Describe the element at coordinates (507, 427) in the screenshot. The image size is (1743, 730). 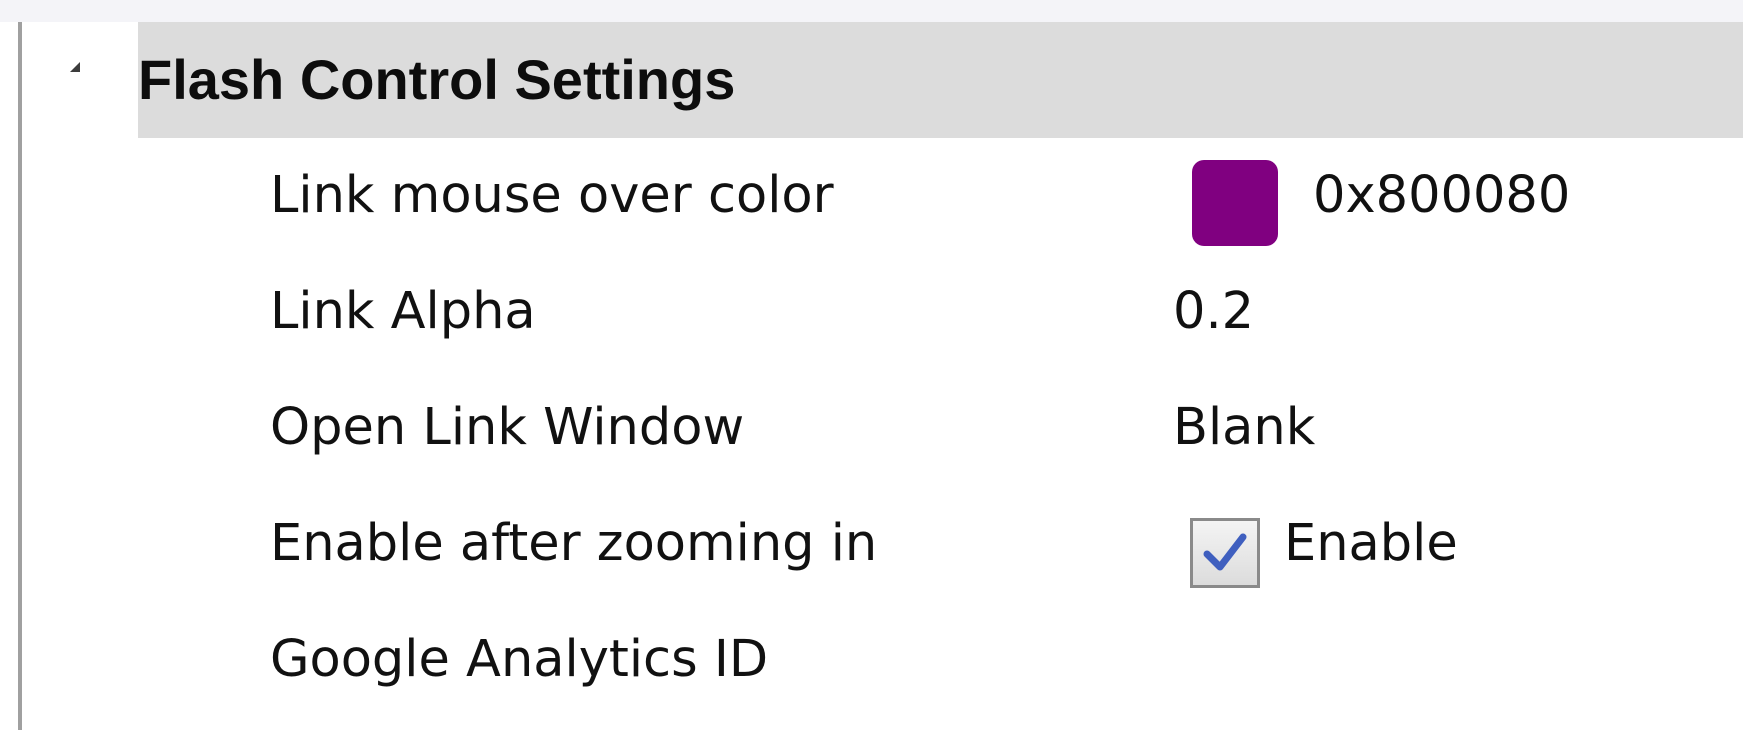
I see `property-label: Open Link Window` at that location.